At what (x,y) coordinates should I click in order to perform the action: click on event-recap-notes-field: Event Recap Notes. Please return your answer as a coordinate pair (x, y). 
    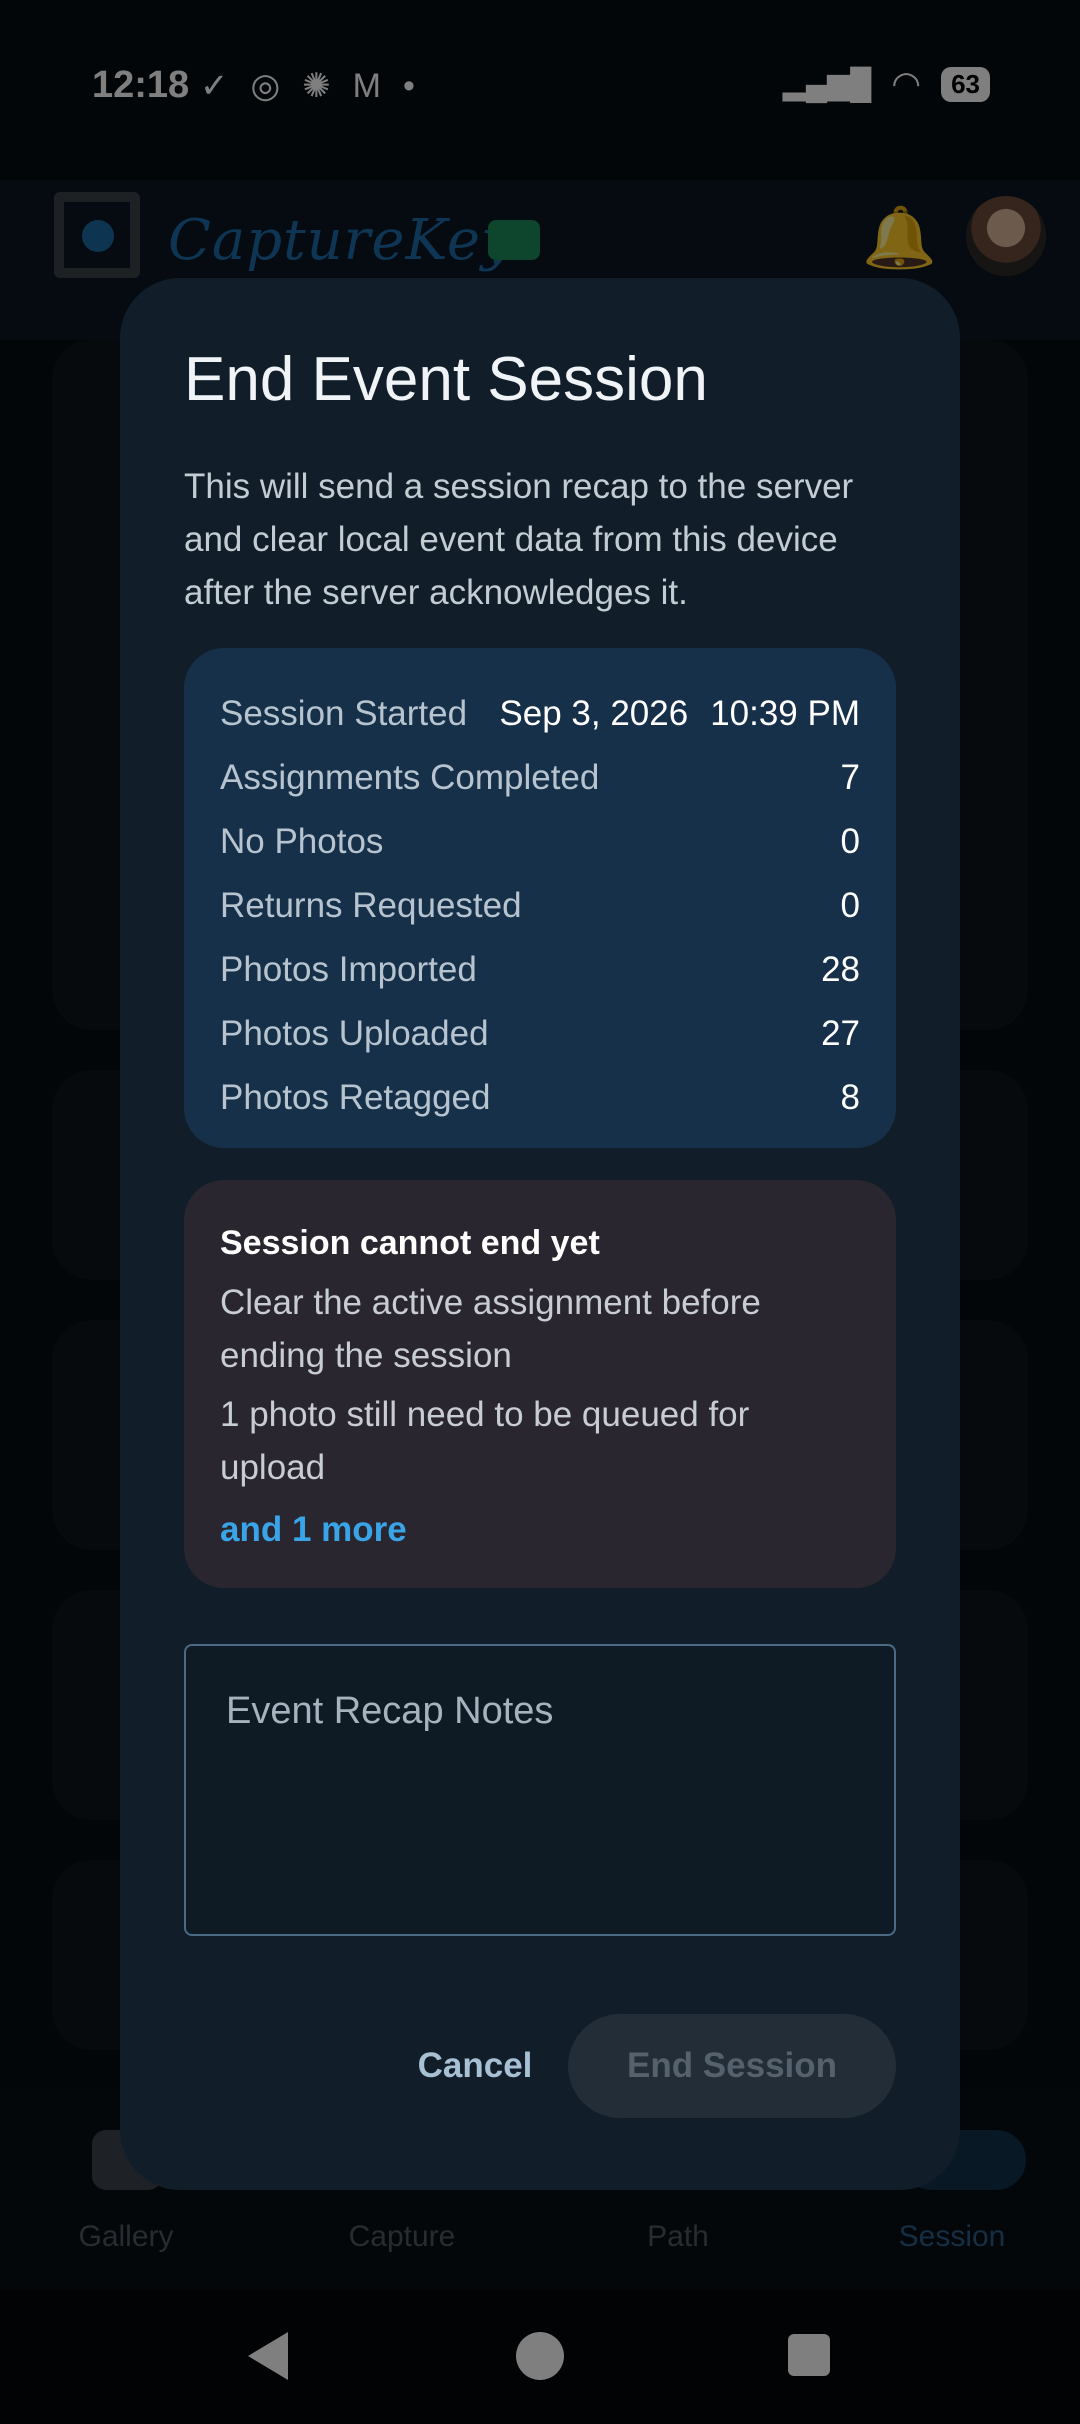
    Looking at the image, I should click on (540, 1790).